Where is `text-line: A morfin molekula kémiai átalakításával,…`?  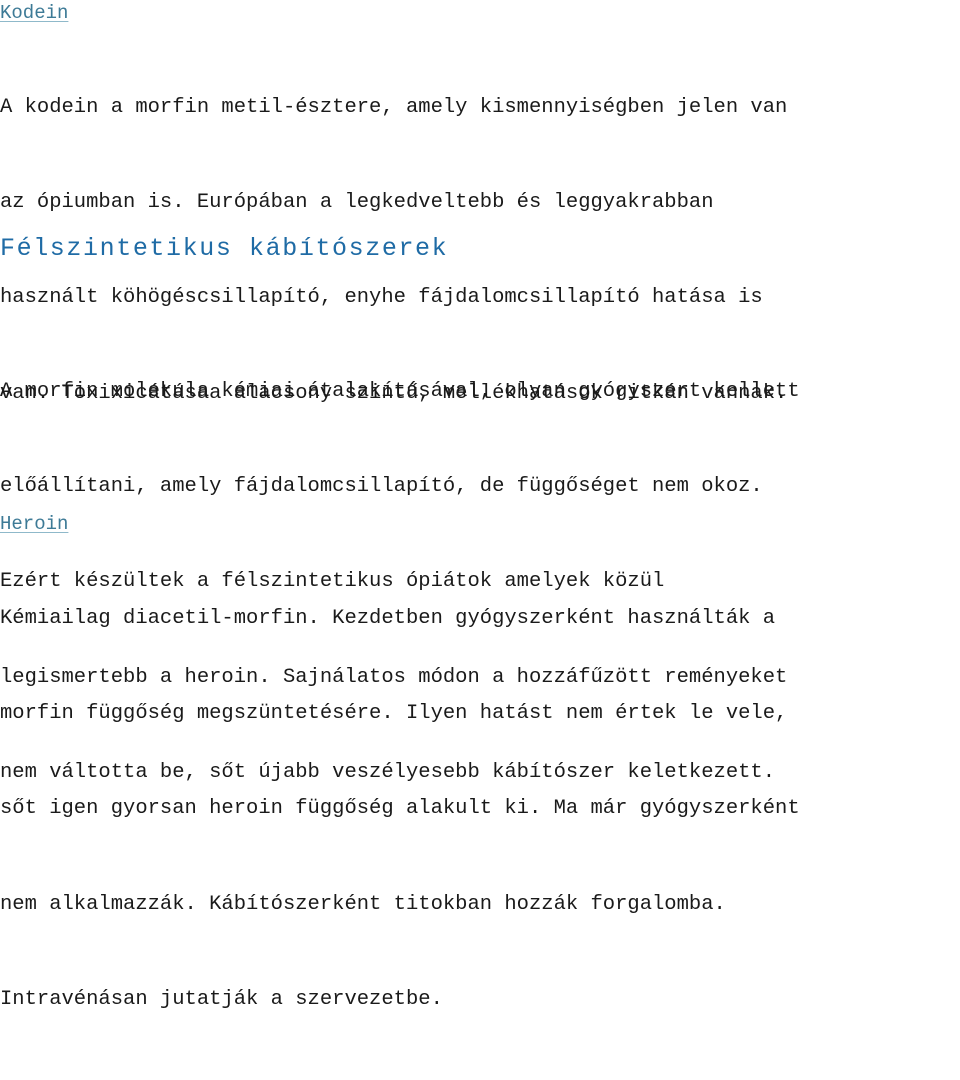
text-line: A morfin molekula kémiai átalakításával,… is located at coordinates (400, 391).